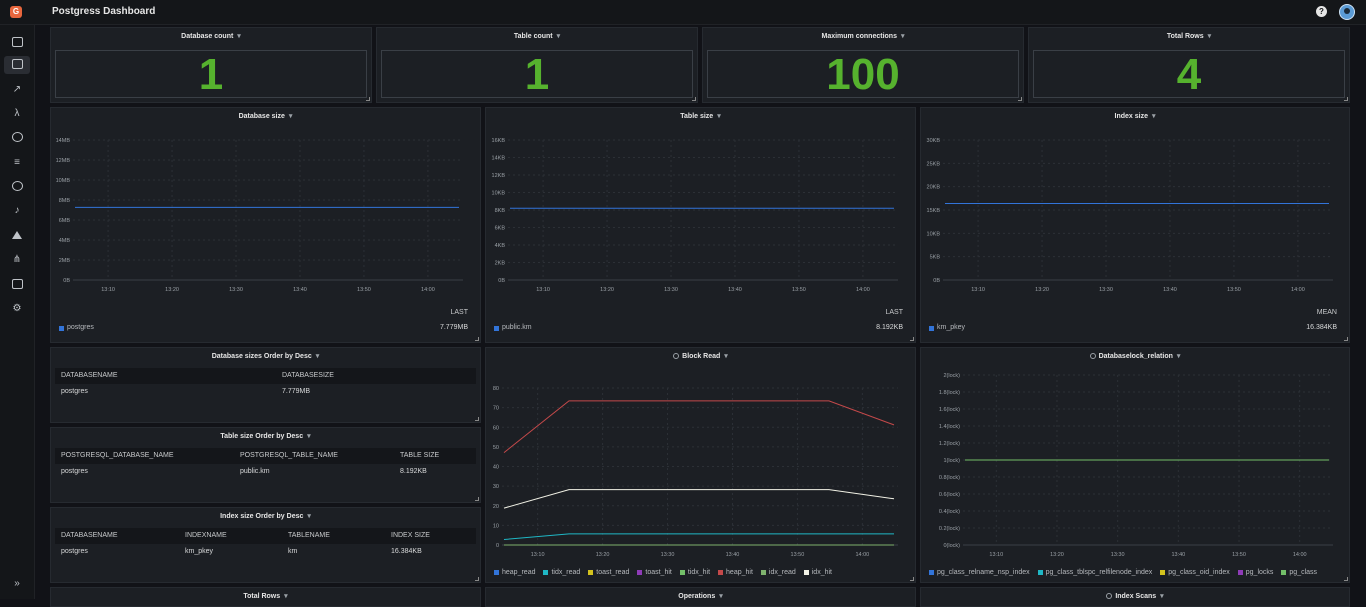  What do you see at coordinates (17, 211) in the screenshot?
I see `alerts-bell-icon: ♪` at bounding box center [17, 211].